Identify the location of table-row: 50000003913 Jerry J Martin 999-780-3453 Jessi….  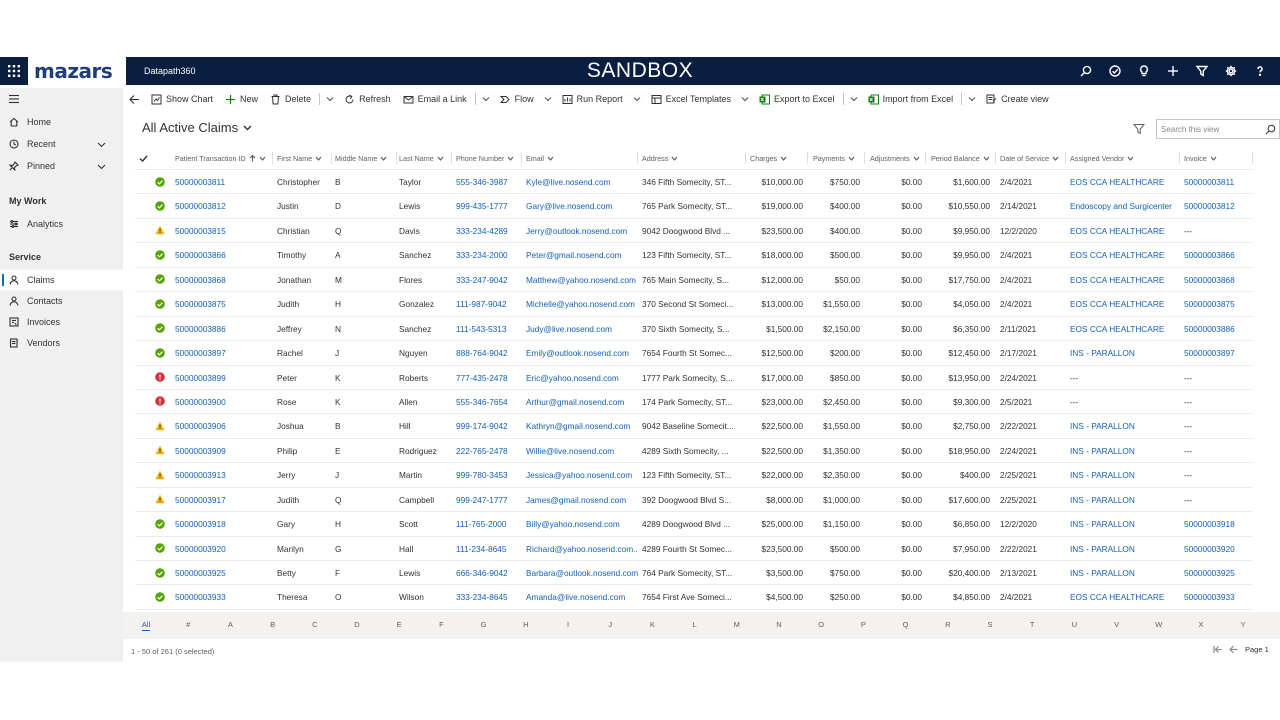
(694, 475).